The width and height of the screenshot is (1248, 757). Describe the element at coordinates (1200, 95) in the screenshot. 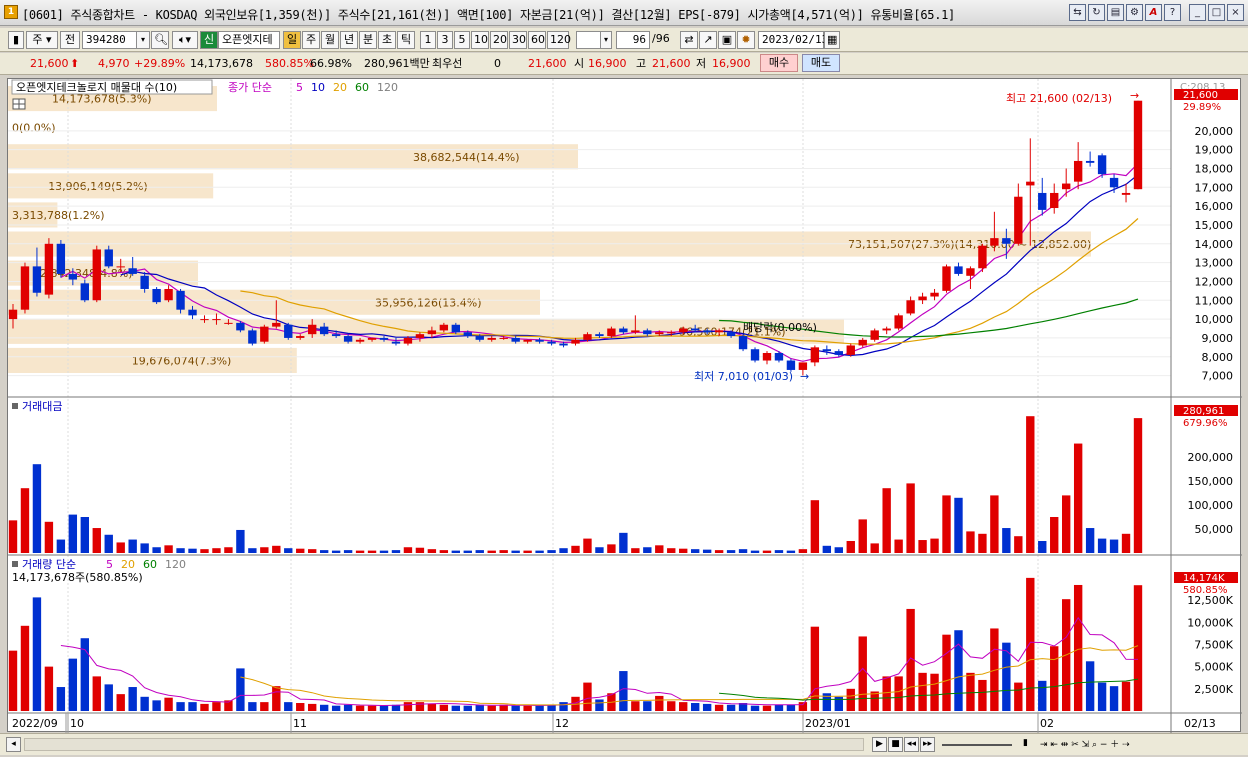

I see `price-tag: 21,600` at that location.